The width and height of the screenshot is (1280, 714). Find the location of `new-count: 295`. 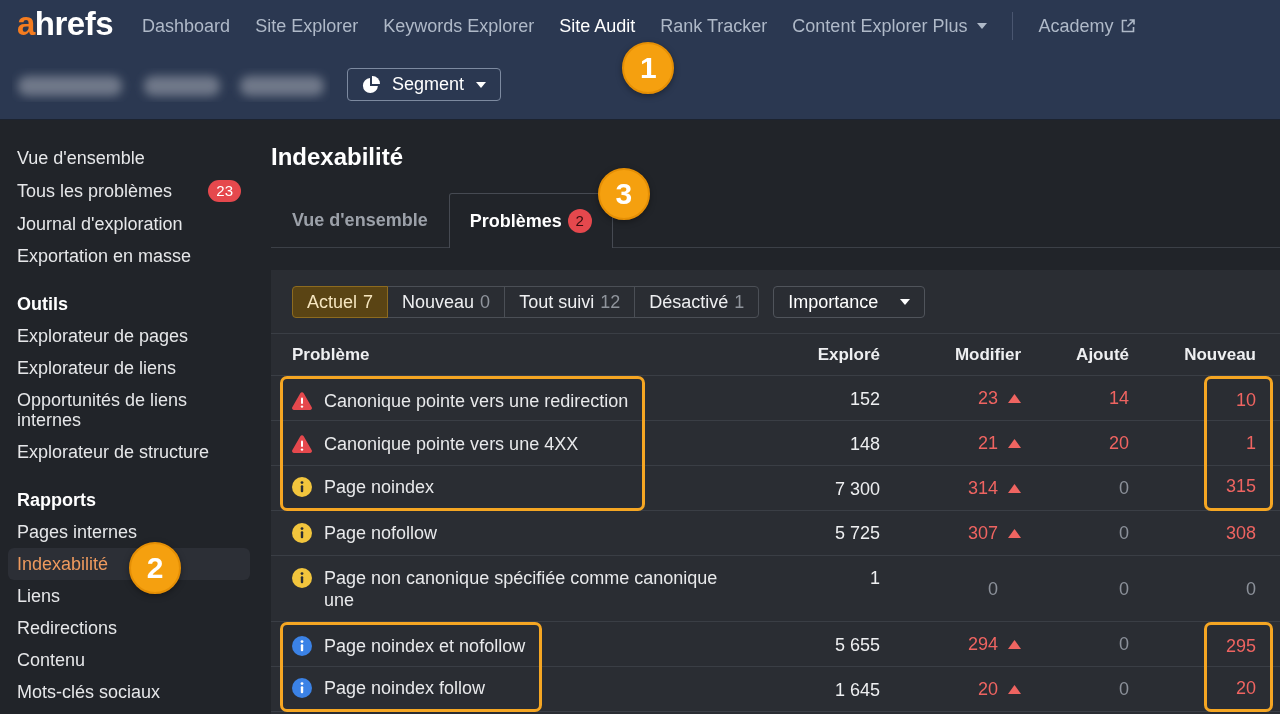

new-count: 295 is located at coordinates (1240, 646).